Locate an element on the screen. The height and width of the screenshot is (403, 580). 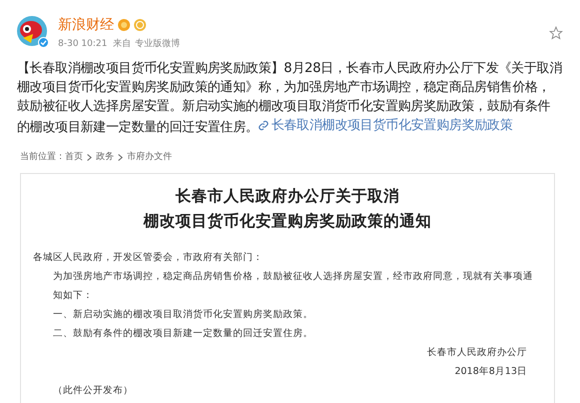
salutation: 各城区人民政府，开发区管委会，市政府有关部门： is located at coordinates (148, 257).